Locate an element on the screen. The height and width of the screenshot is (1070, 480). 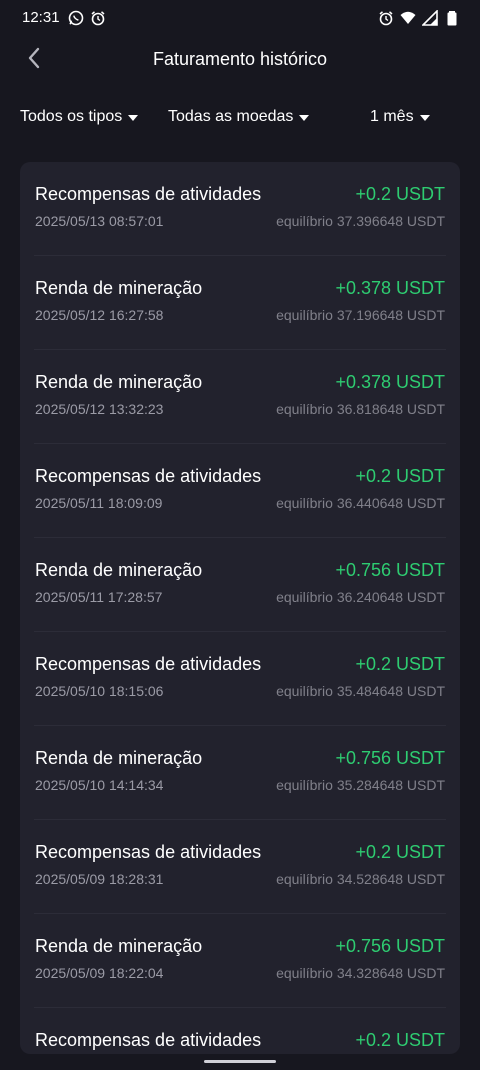
transaction-date: 2025/05/11 18:09:09 is located at coordinates (99, 503).